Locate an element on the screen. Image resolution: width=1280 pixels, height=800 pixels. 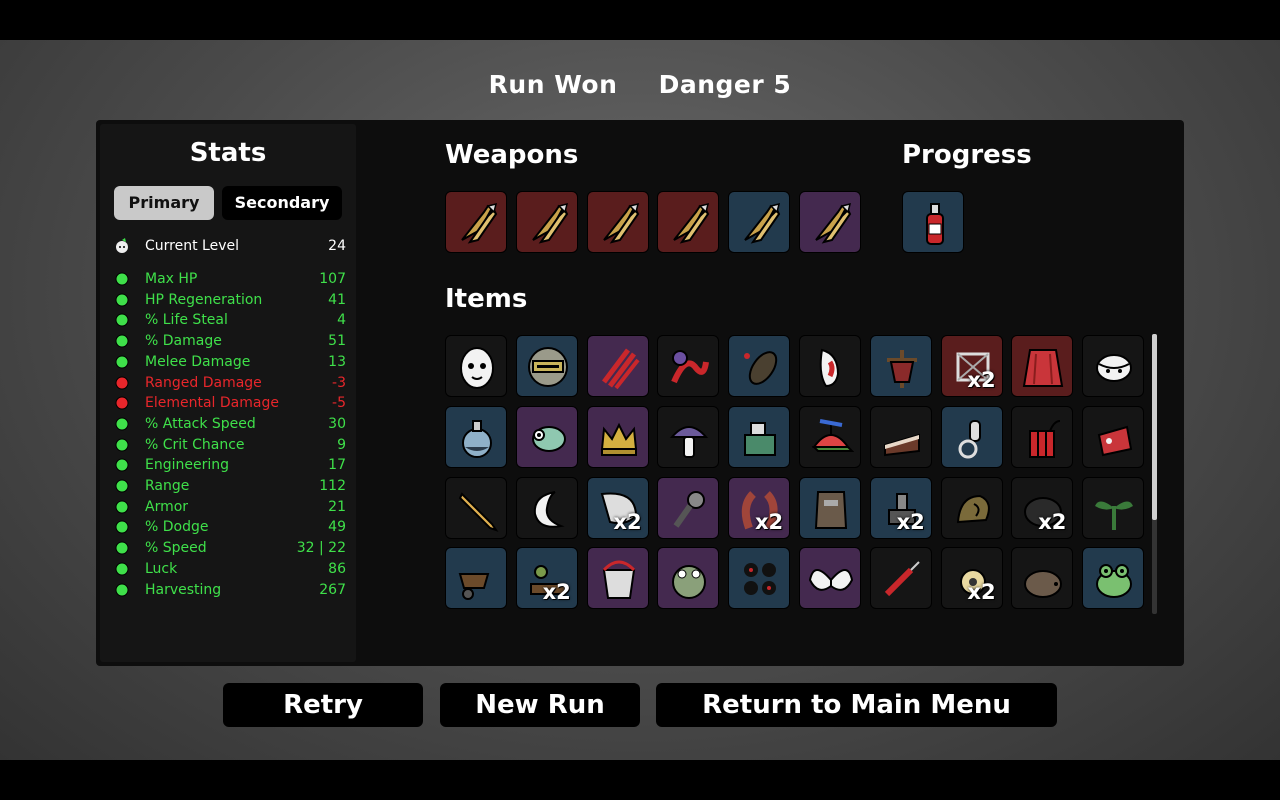
bow-icon is located at coordinates (122, 383).